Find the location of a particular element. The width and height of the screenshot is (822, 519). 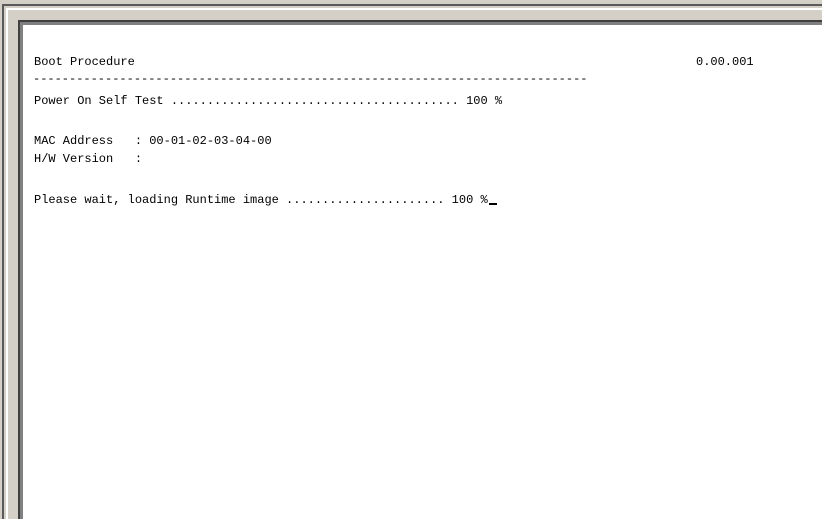

boot-title: Boot Procedure is located at coordinates (84, 62).